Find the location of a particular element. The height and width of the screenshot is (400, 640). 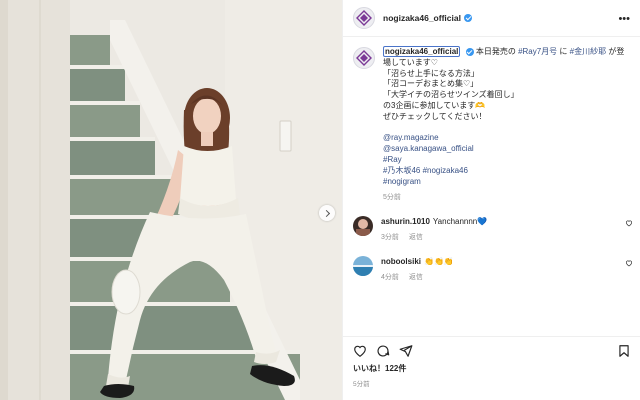

caption-line: 場しています♡ is located at coordinates (410, 62).